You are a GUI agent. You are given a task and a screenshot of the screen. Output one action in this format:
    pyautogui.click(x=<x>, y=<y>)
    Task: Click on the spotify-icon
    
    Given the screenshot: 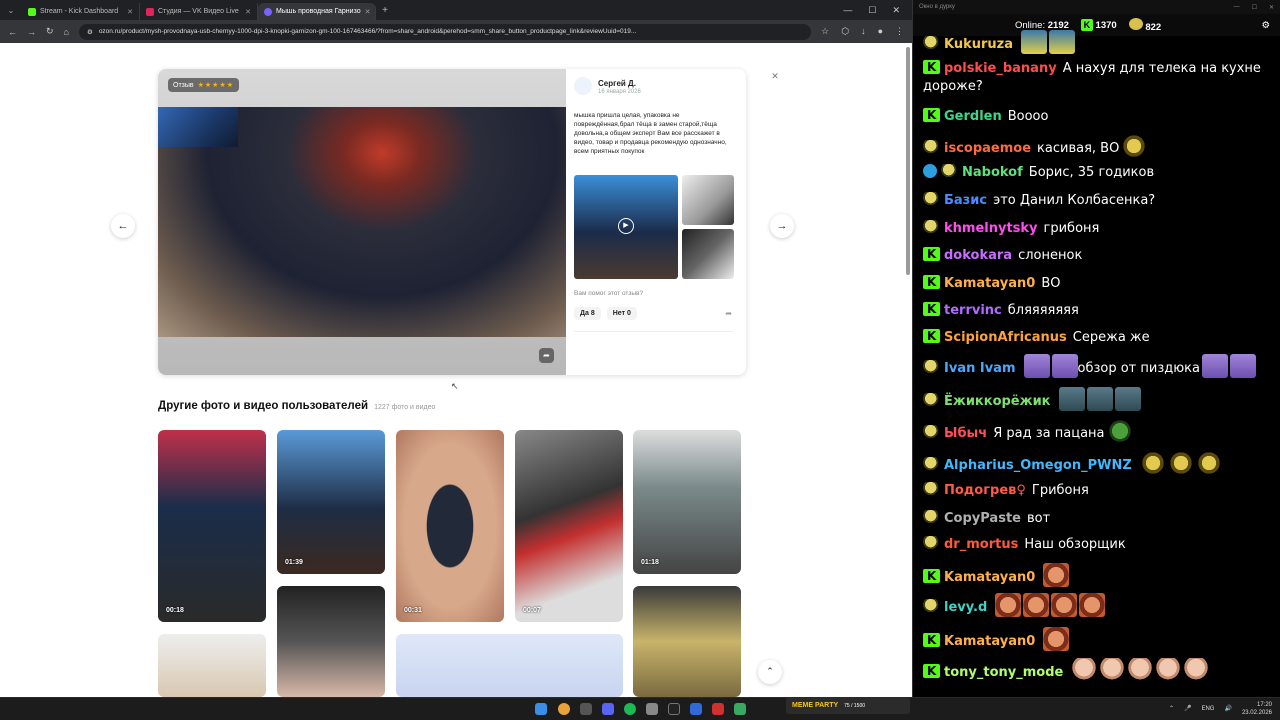 What is the action you would take?
    pyautogui.click(x=630, y=709)
    